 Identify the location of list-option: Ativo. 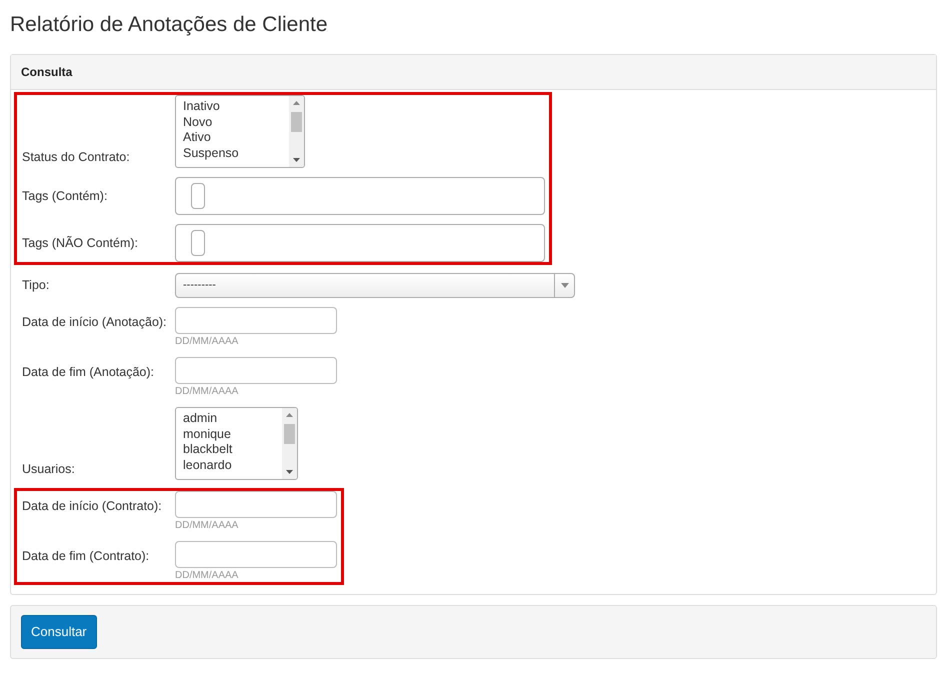
(211, 138).